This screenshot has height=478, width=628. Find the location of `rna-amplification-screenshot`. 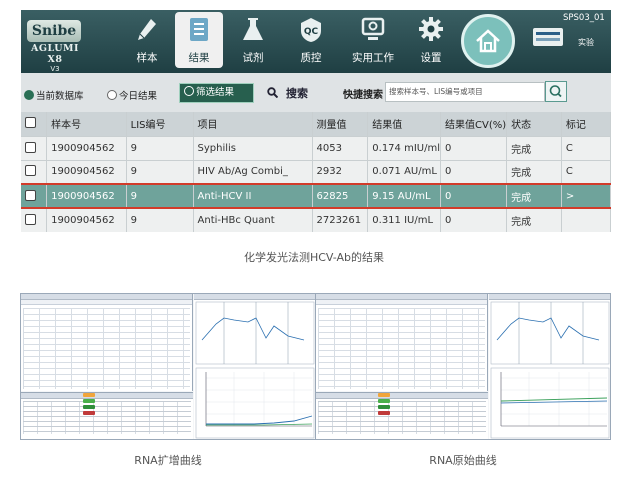

rna-amplification-screenshot is located at coordinates (168, 366).